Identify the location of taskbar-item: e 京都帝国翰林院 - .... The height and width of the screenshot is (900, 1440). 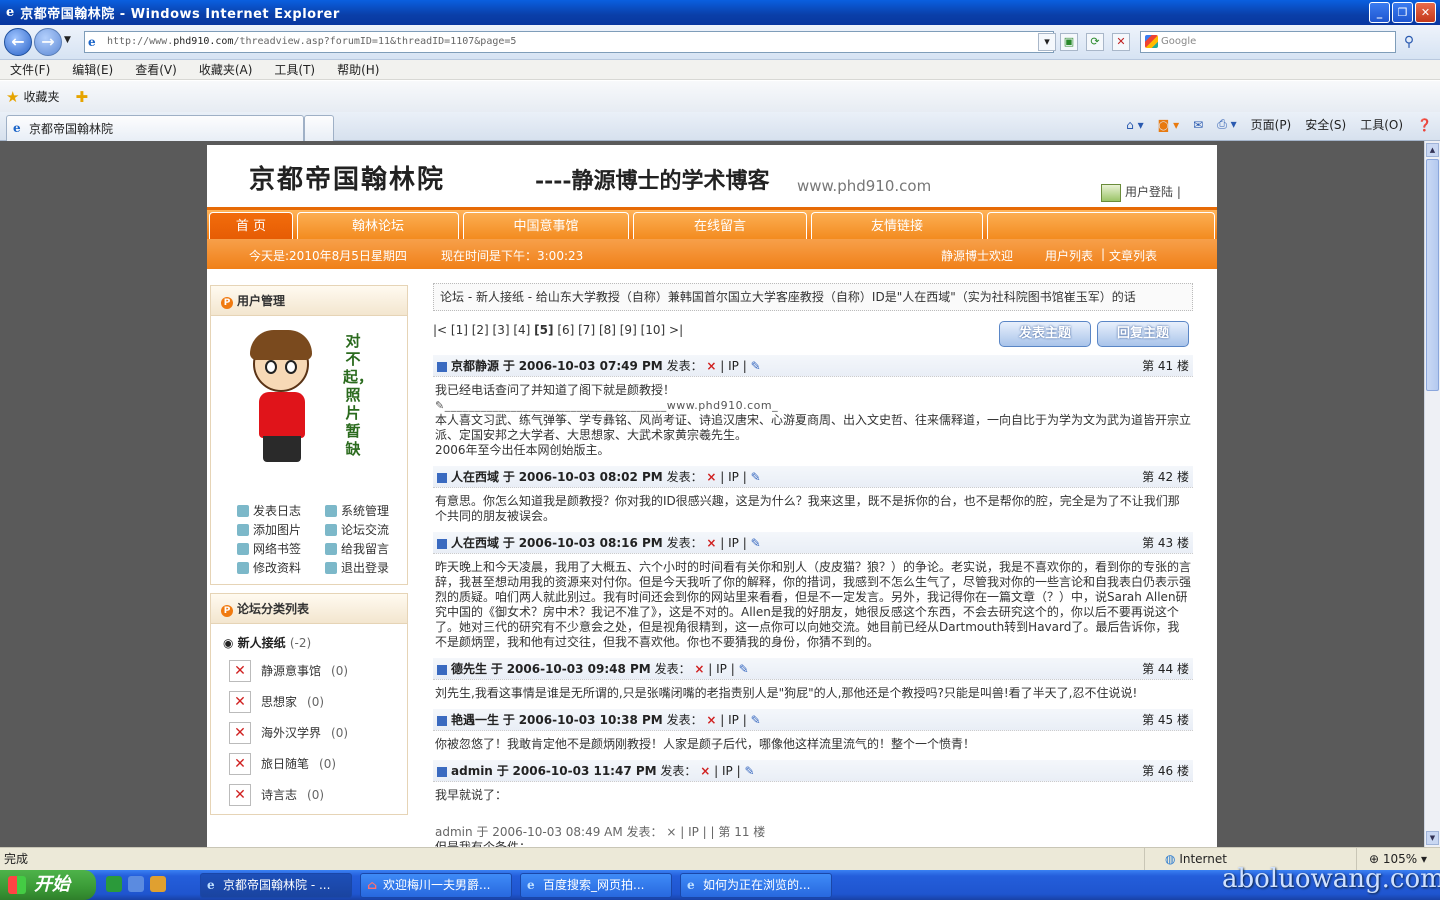
(276, 885).